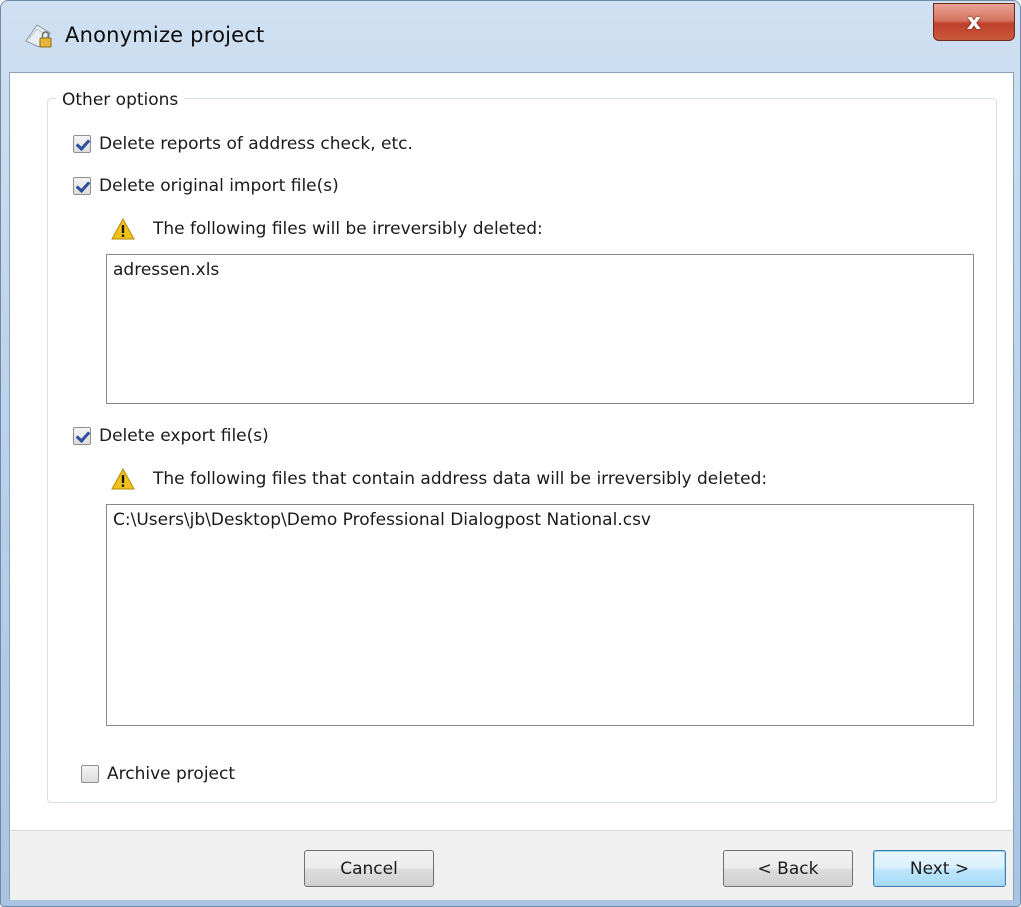  Describe the element at coordinates (510, 36) in the screenshot. I see `title-bar: Anonymize project` at that location.